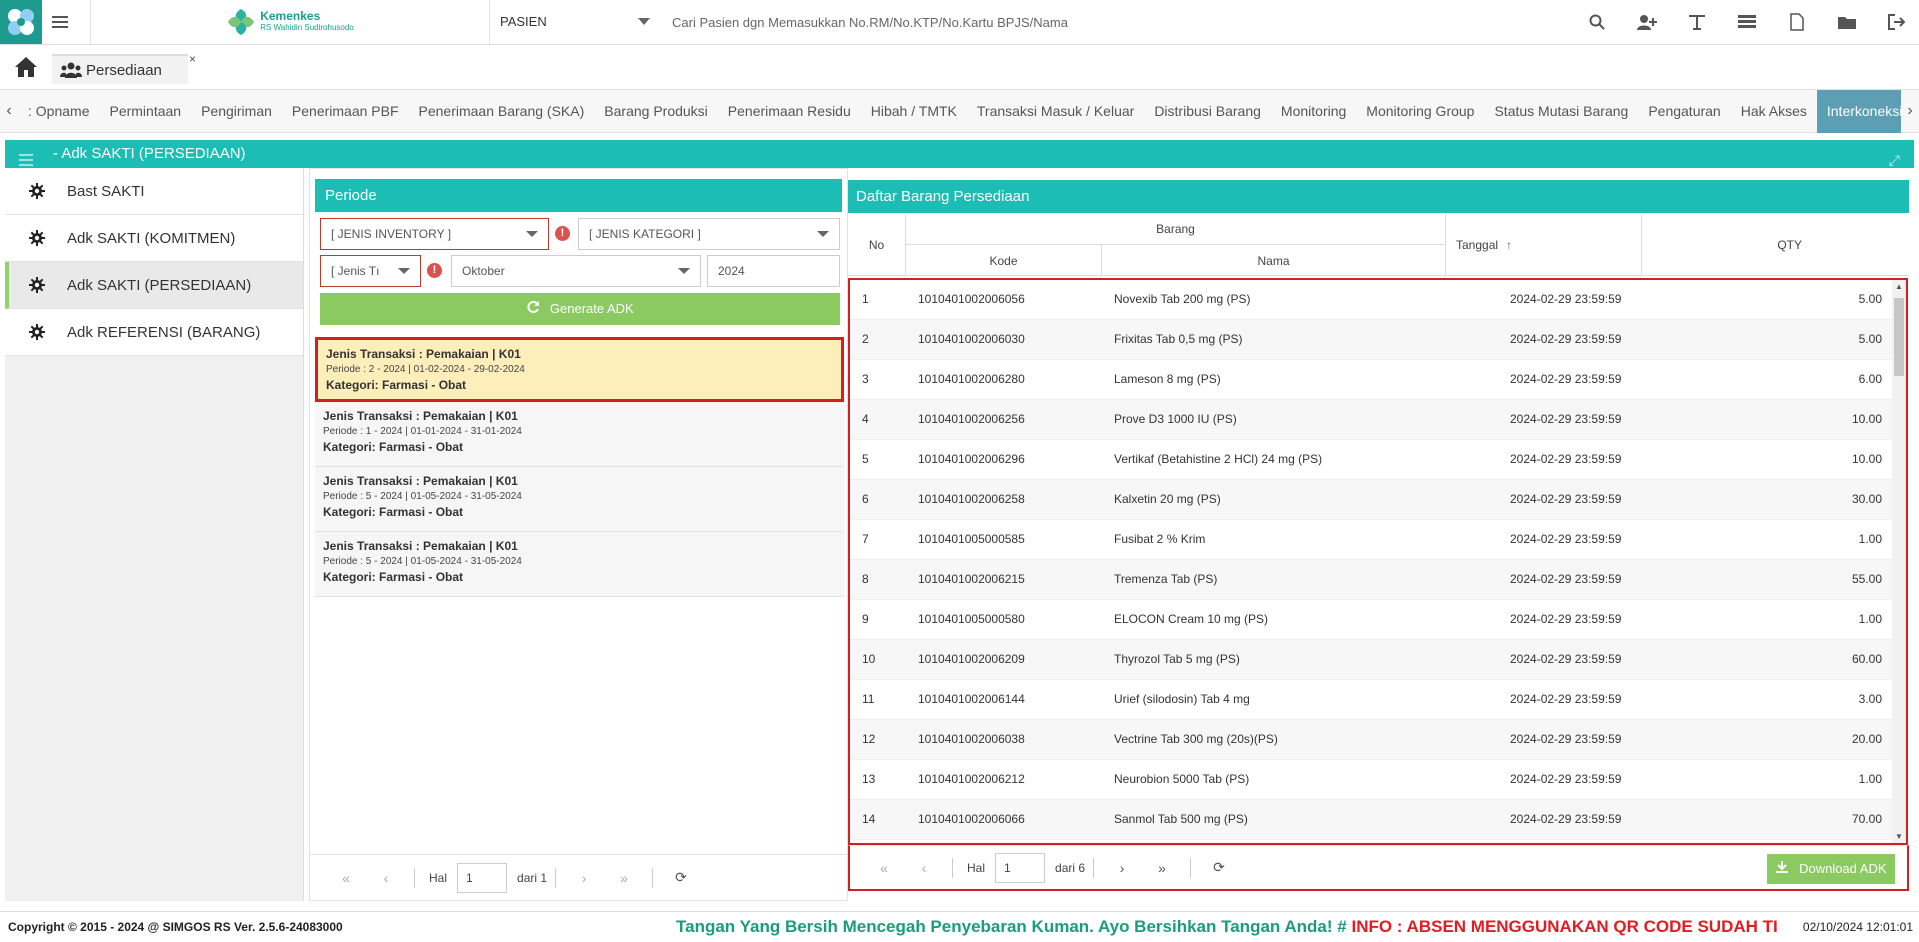 The image size is (1919, 942). I want to click on menu-item-5: Barang Produksi, so click(656, 111).